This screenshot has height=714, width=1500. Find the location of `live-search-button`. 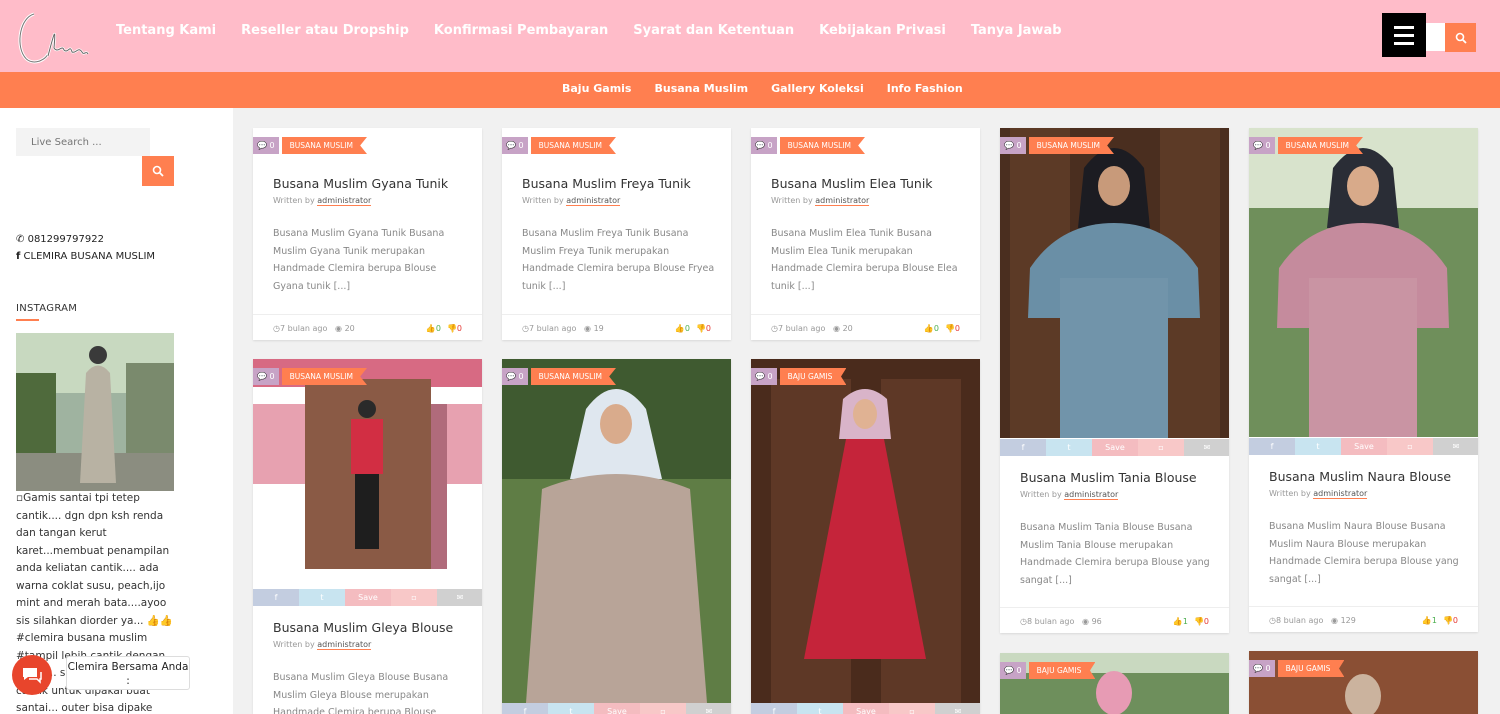

live-search-button is located at coordinates (158, 171).